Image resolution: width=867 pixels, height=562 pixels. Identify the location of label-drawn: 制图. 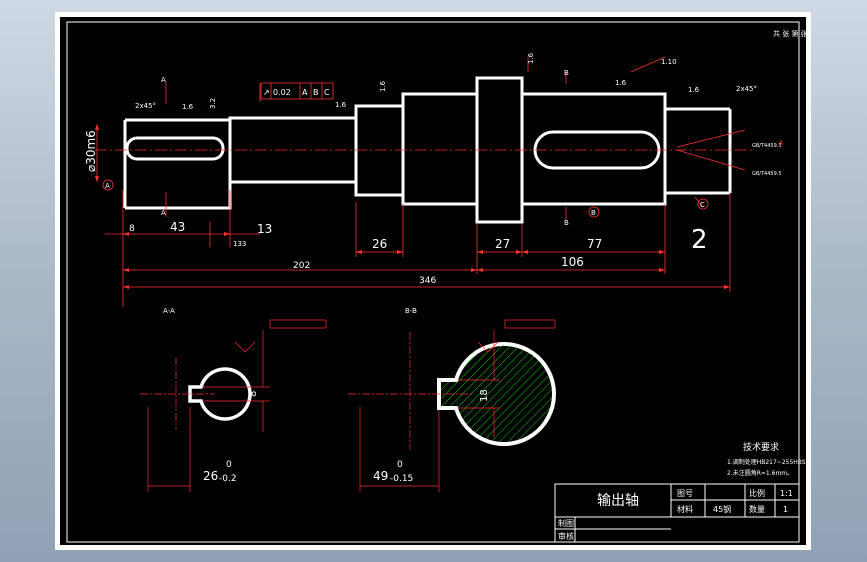
(566, 523).